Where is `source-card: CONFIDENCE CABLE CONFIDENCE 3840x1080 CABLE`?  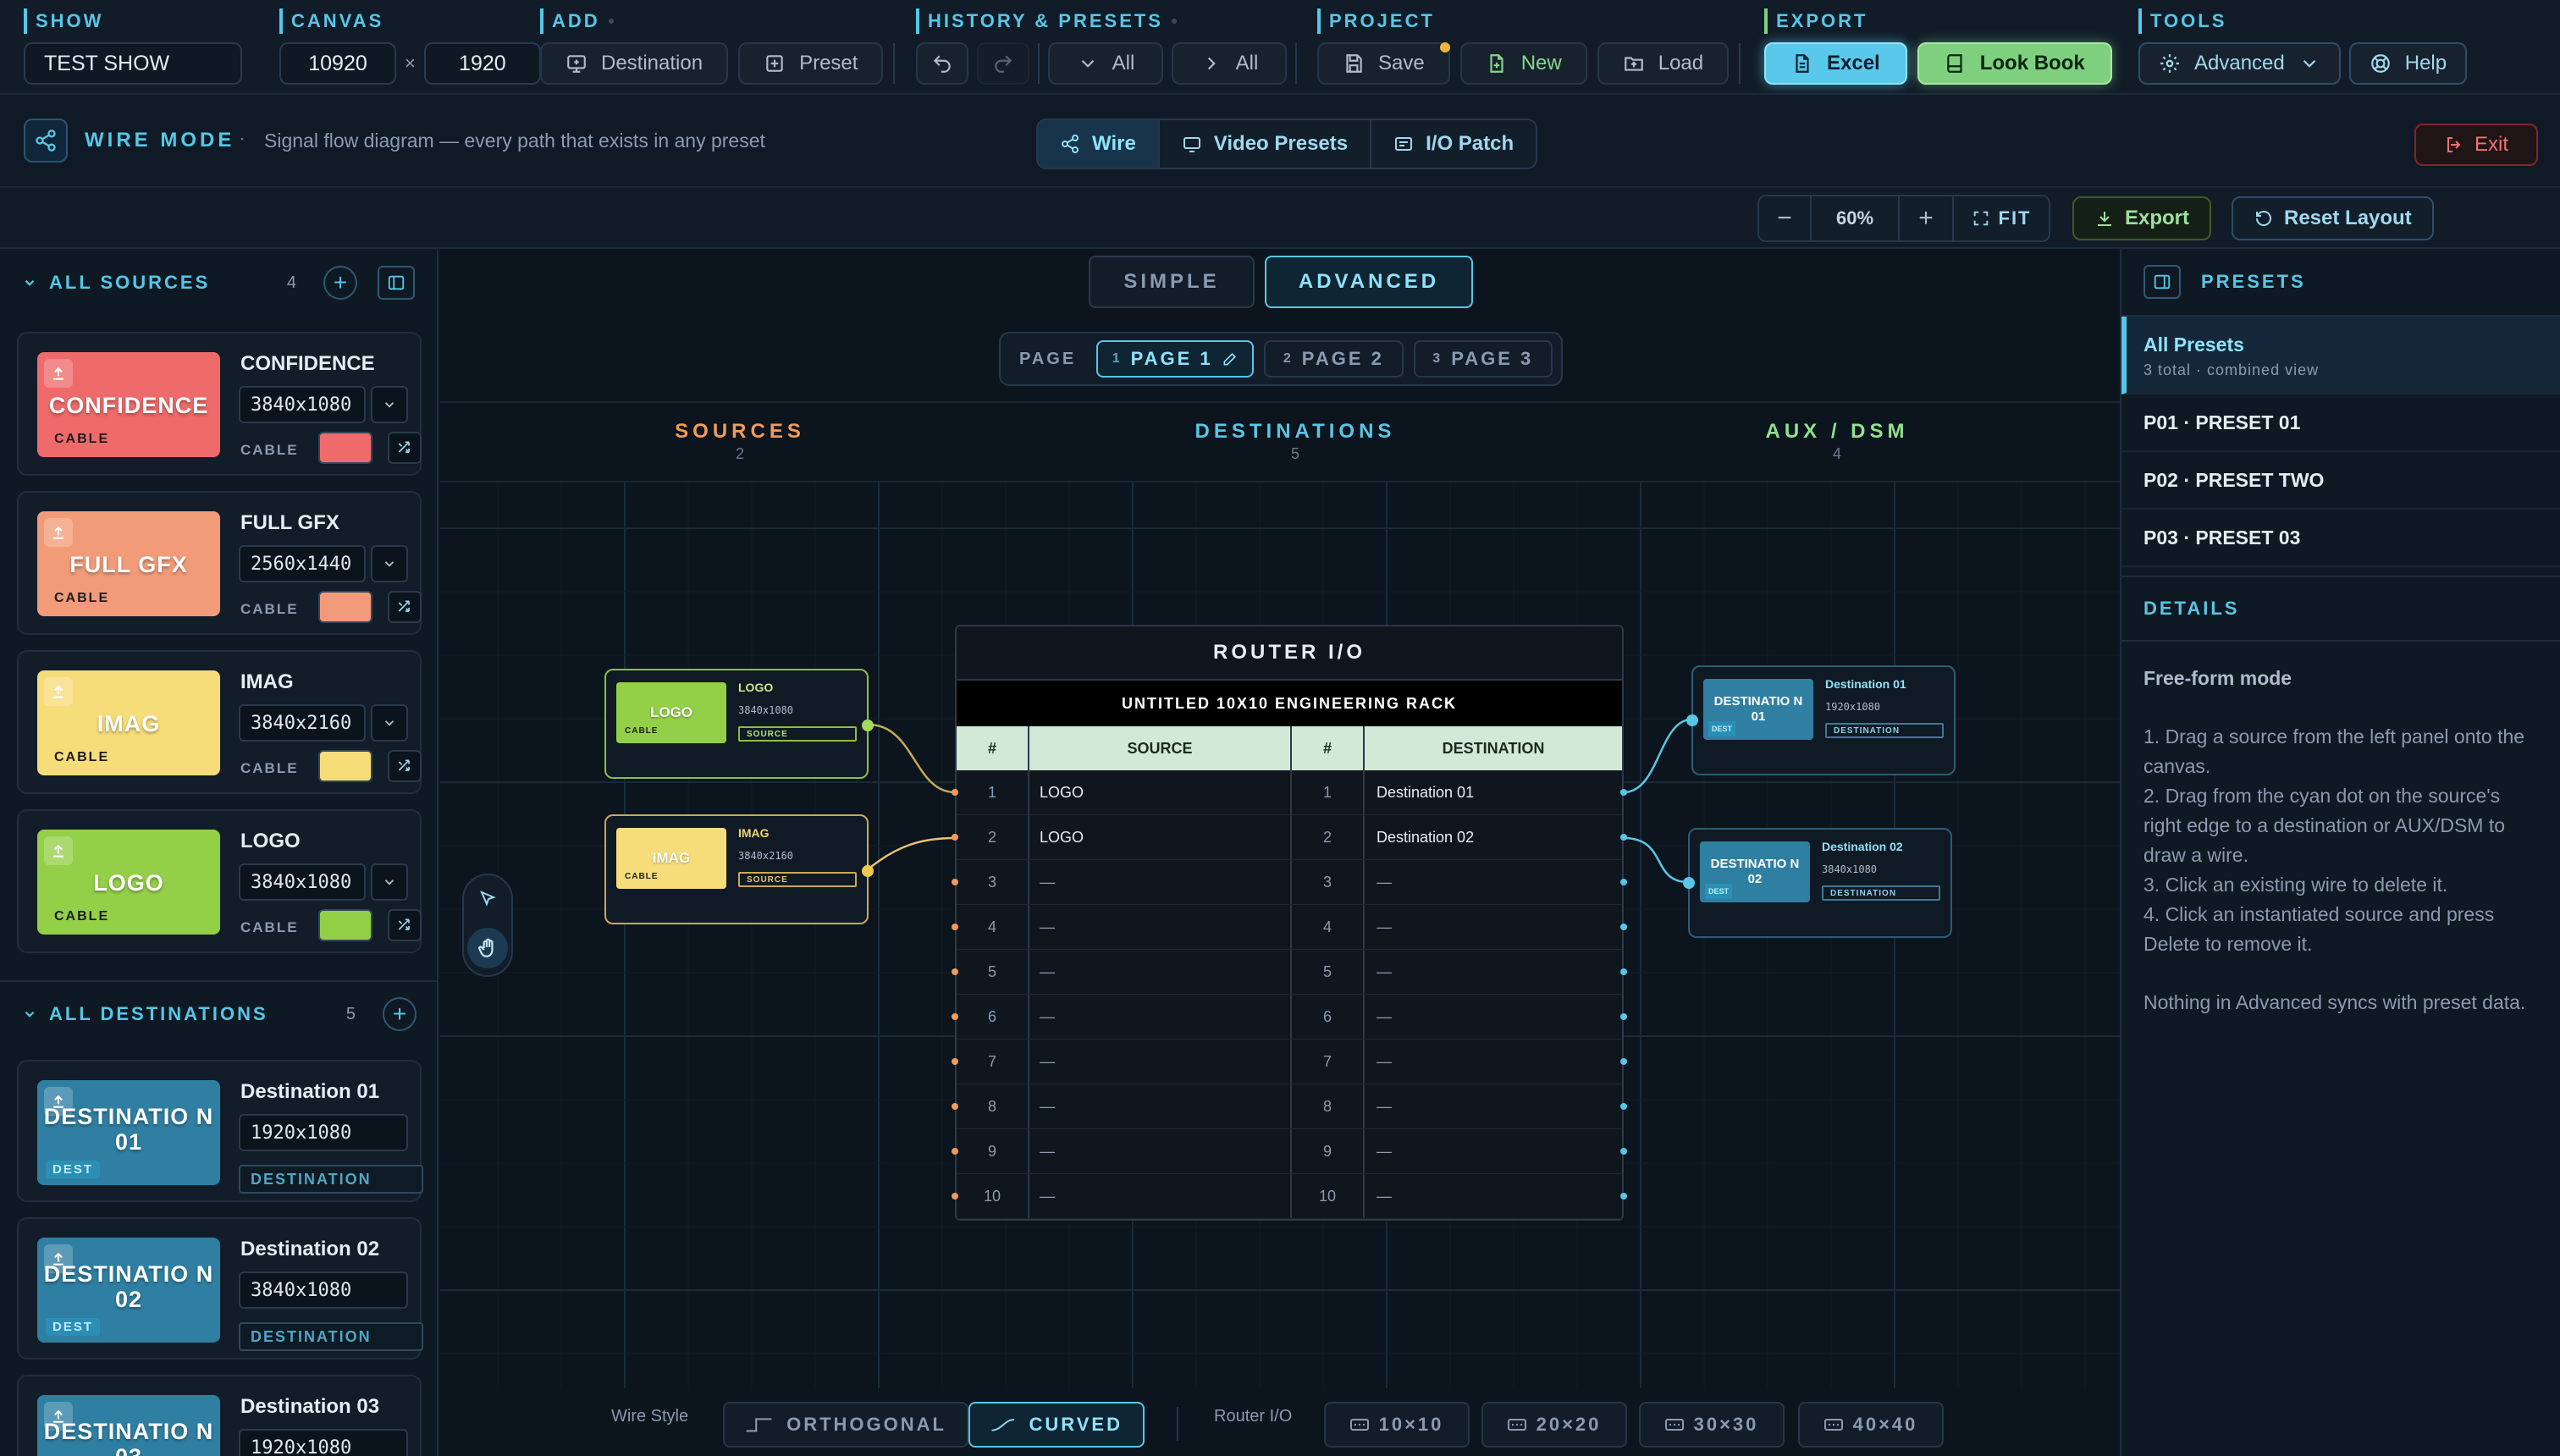
source-card: CONFIDENCE CABLE CONFIDENCE 3840x1080 CABLE is located at coordinates (219, 404).